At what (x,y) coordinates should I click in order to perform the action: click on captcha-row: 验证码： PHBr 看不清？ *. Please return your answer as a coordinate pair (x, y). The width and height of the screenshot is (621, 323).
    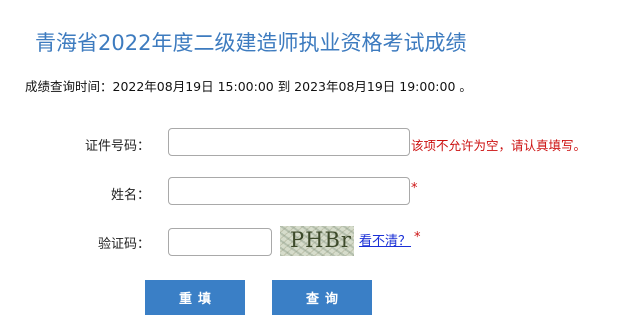
    Looking at the image, I should click on (310, 241).